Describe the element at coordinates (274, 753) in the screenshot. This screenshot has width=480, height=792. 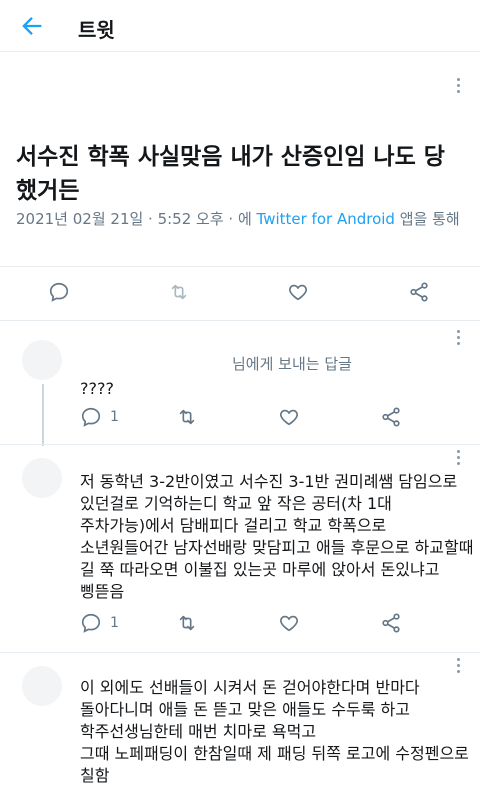
I see `reply-line: 그때 노페패딩이 한참일때 제 패딩 뒤쪽 로고에 수정펜으로` at that location.